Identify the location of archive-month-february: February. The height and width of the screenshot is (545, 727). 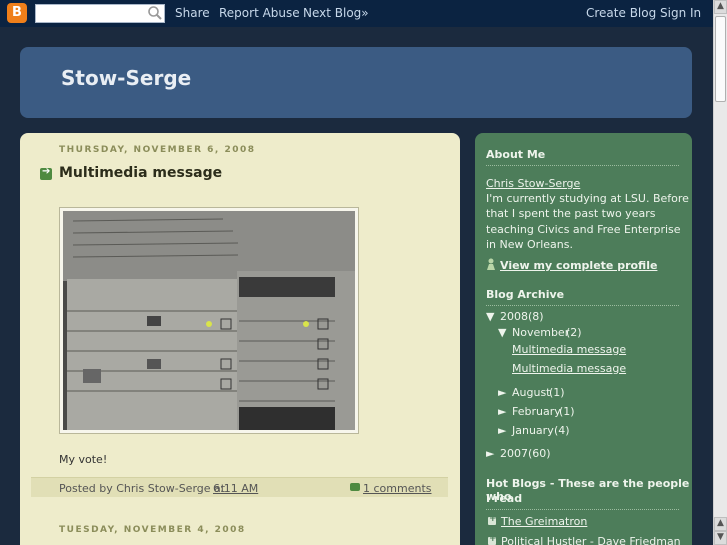
(536, 411).